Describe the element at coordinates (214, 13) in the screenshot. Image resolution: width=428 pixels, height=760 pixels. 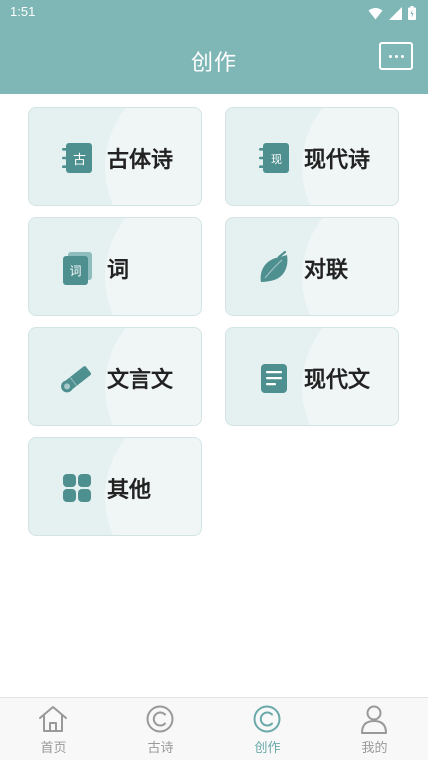
I see `status-bar: 1:51` at that location.